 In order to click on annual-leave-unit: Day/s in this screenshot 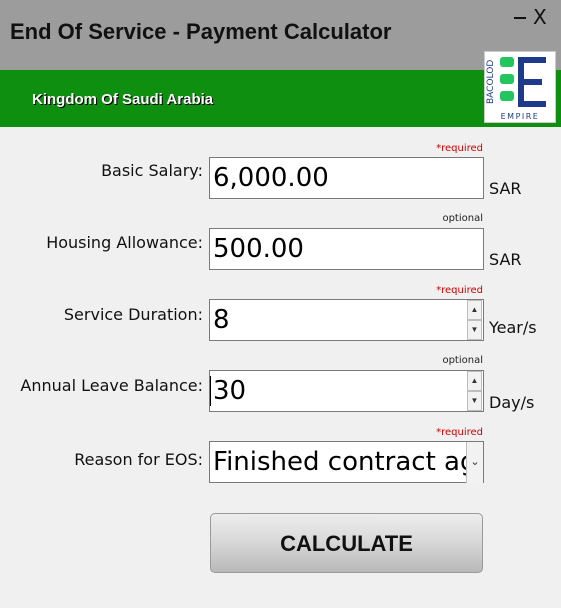, I will do `click(512, 402)`.